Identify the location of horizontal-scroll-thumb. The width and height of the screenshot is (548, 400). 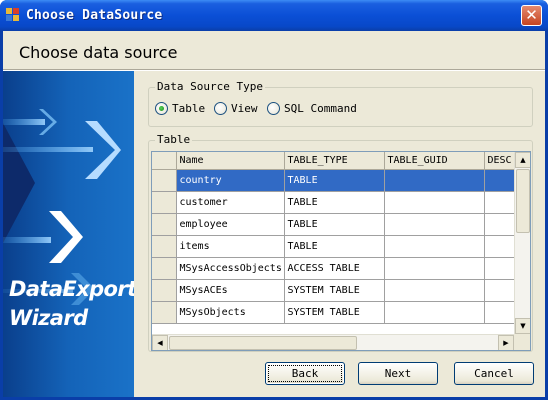
(263, 343).